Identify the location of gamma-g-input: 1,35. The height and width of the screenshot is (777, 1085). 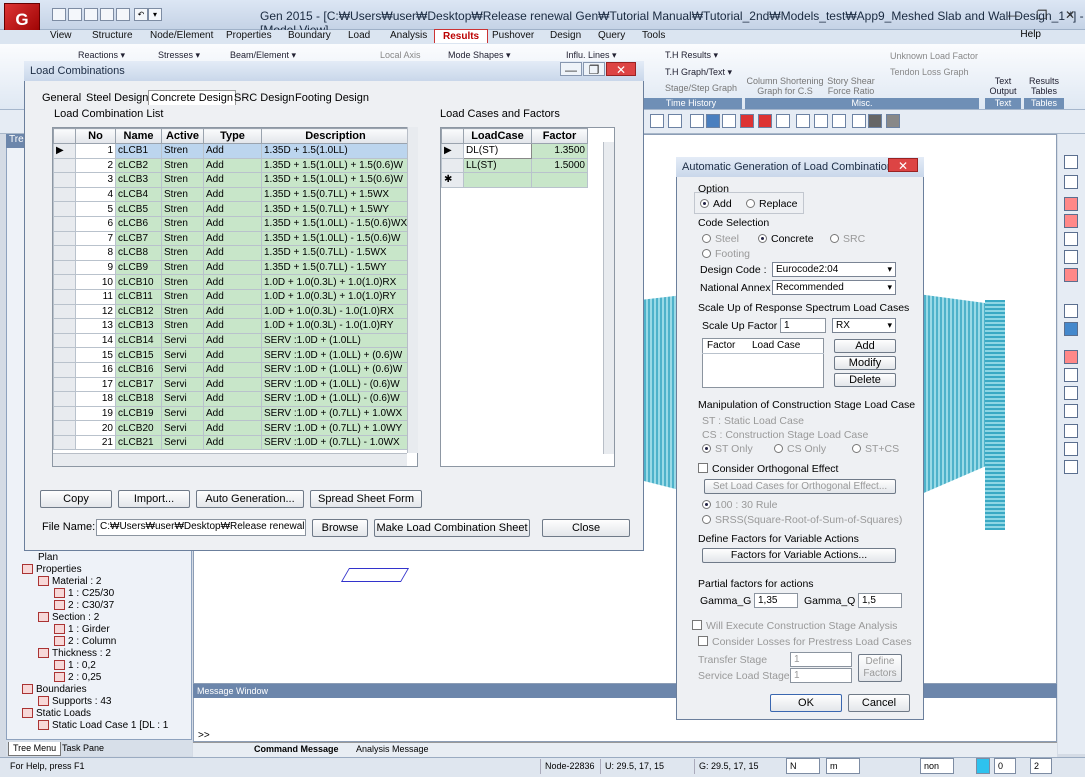
(776, 600).